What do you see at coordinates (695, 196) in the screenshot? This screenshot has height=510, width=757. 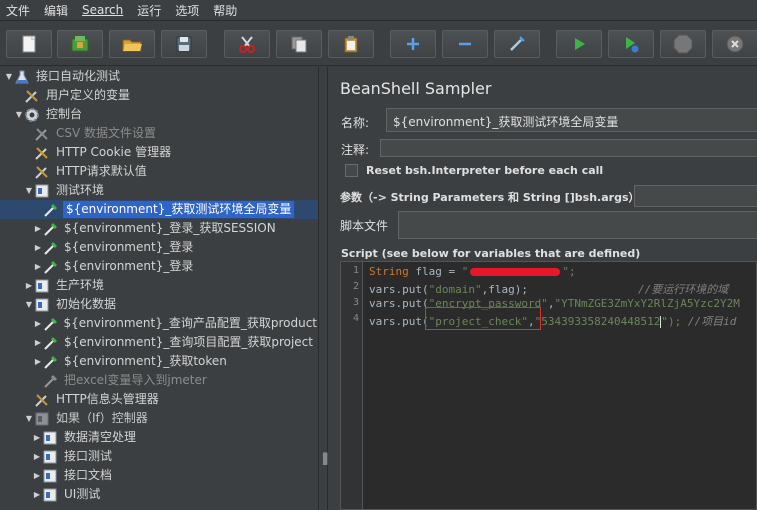 I see `parameters-field` at bounding box center [695, 196].